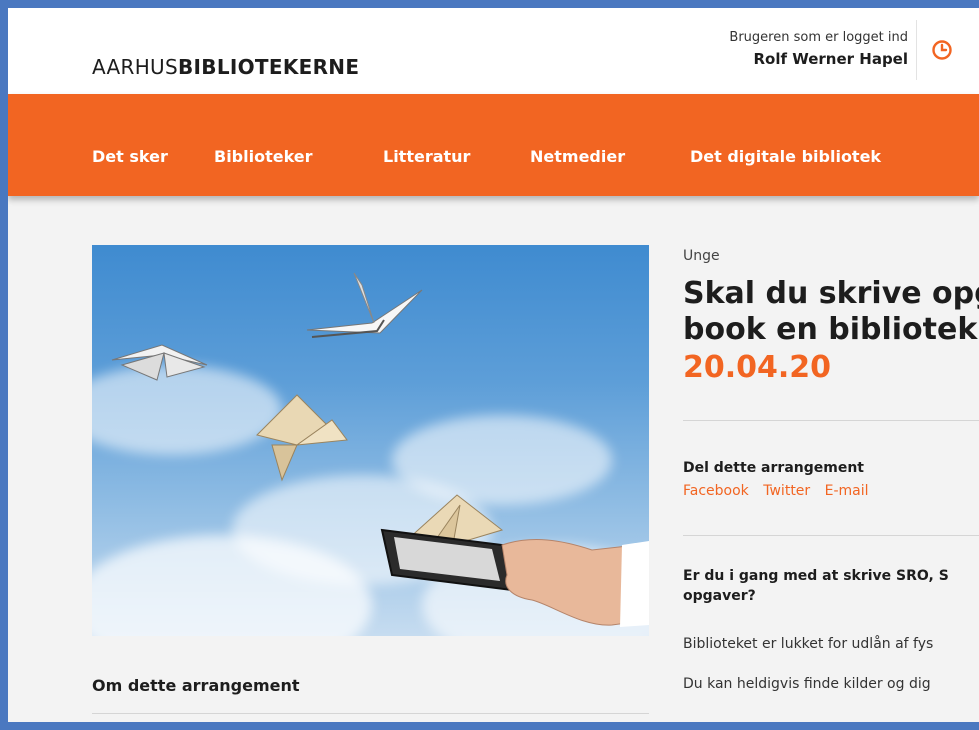 Image resolution: width=979 pixels, height=730 pixels. I want to click on logo-prefix: AARHUS, so click(135, 67).